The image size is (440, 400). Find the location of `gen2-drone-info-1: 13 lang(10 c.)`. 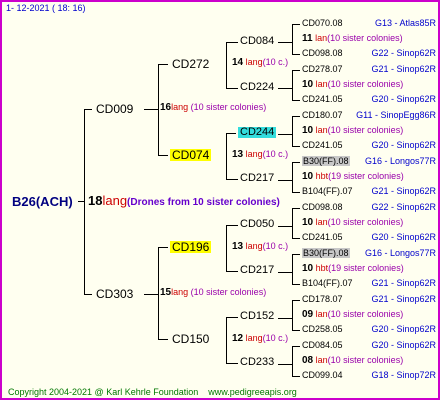

gen2-drone-info-1: 13 lang(10 c.) is located at coordinates (260, 155).